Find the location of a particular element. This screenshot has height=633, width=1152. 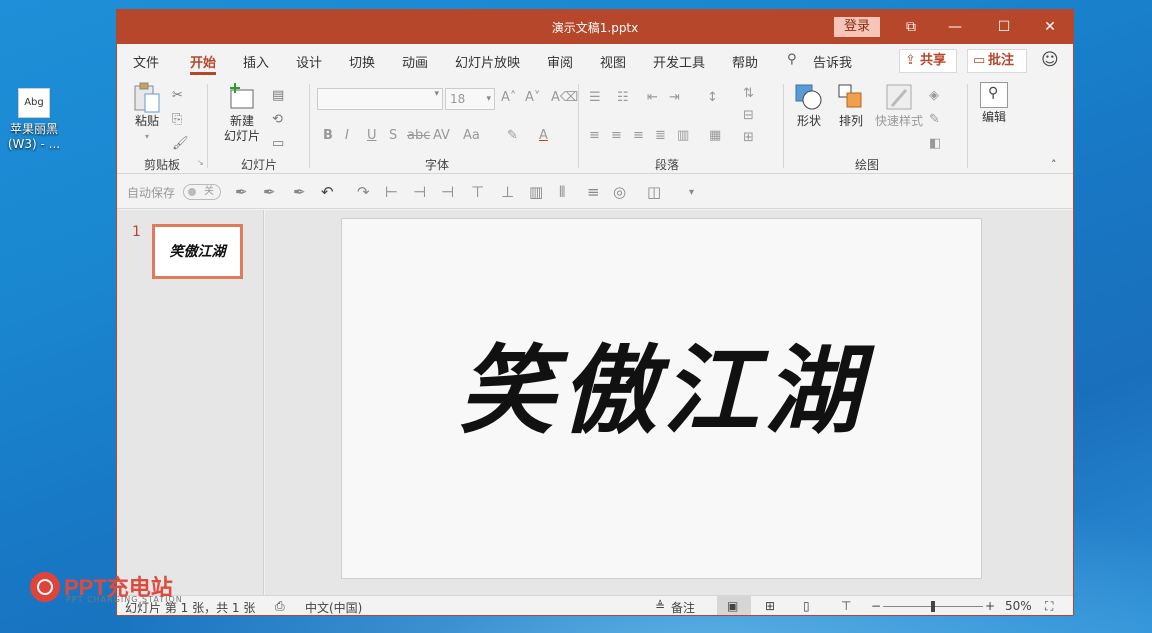

increase-indent-icon: ⇥ is located at coordinates (674, 97).